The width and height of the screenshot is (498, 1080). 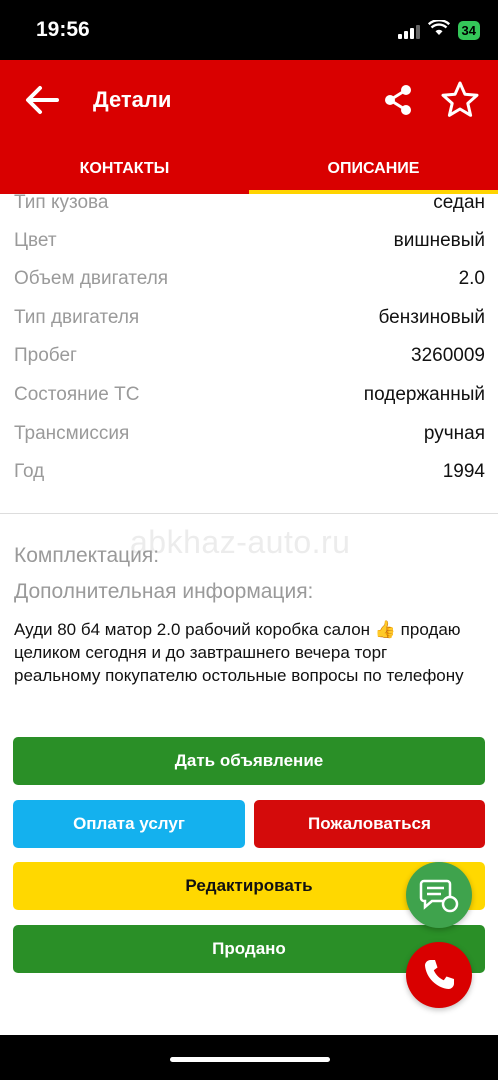 What do you see at coordinates (249, 434) in the screenshot?
I see `spec-row: Трансмиссия ручная` at bounding box center [249, 434].